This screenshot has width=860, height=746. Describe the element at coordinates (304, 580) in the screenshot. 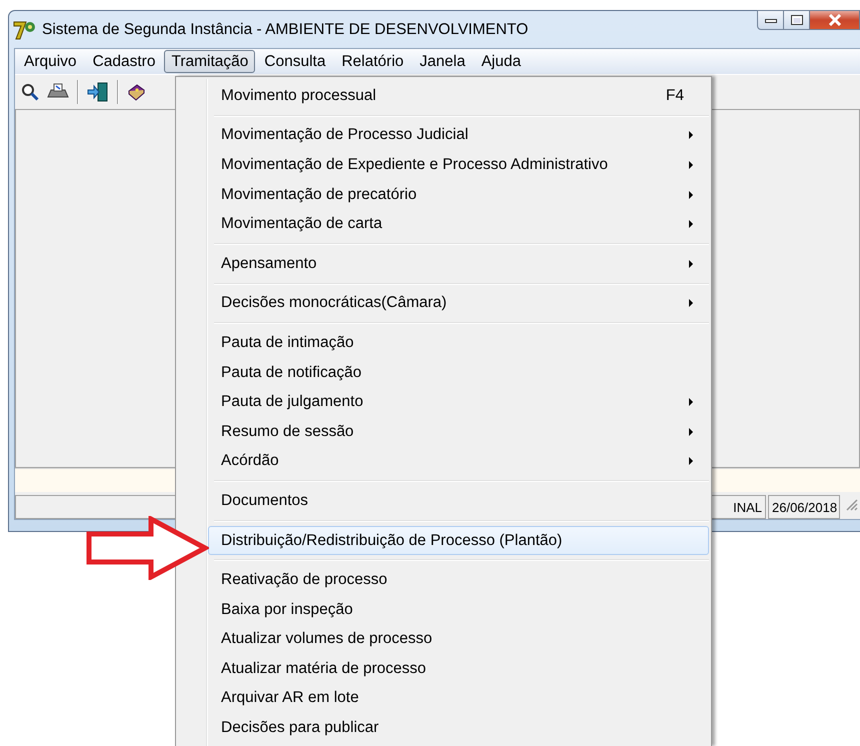

I see `menu-item-label: Reativação de processo` at that location.